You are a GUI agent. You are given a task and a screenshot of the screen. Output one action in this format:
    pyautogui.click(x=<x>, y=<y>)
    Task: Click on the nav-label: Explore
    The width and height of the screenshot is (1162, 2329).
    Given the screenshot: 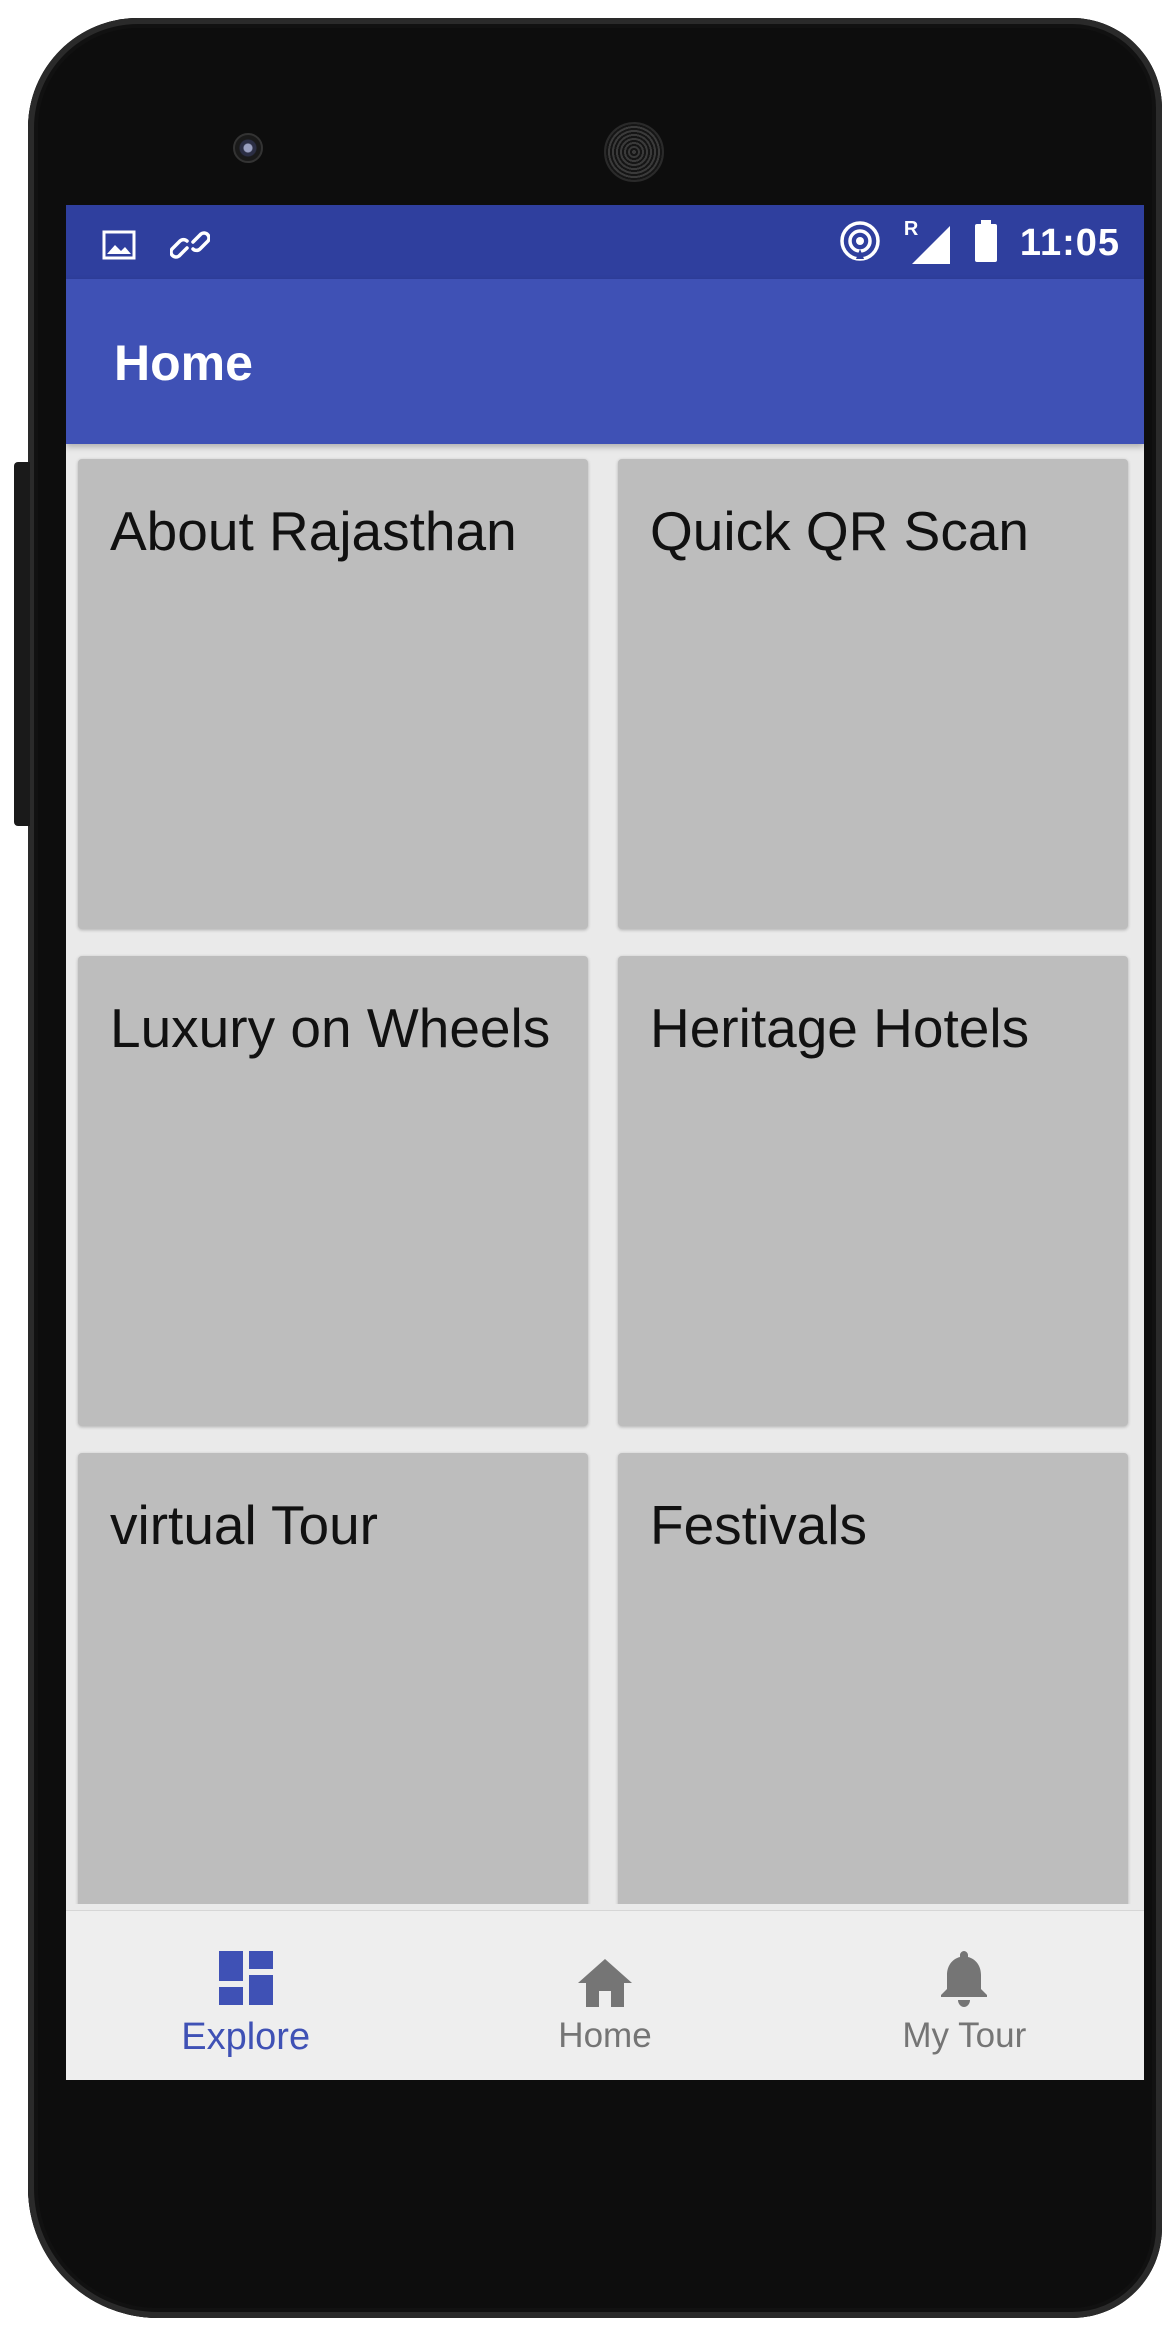 What is the action you would take?
    pyautogui.click(x=246, y=2037)
    